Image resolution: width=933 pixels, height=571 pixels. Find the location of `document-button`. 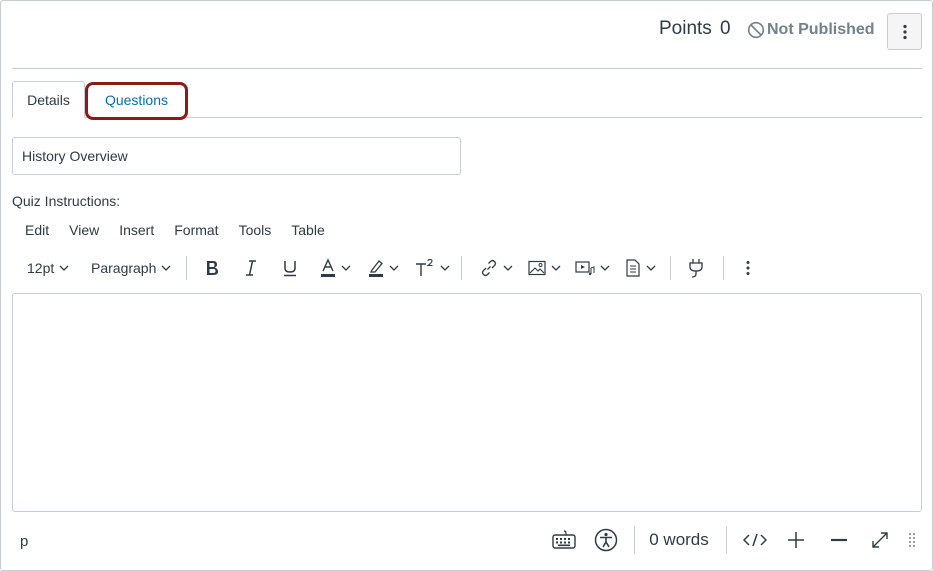

document-button is located at coordinates (640, 268).